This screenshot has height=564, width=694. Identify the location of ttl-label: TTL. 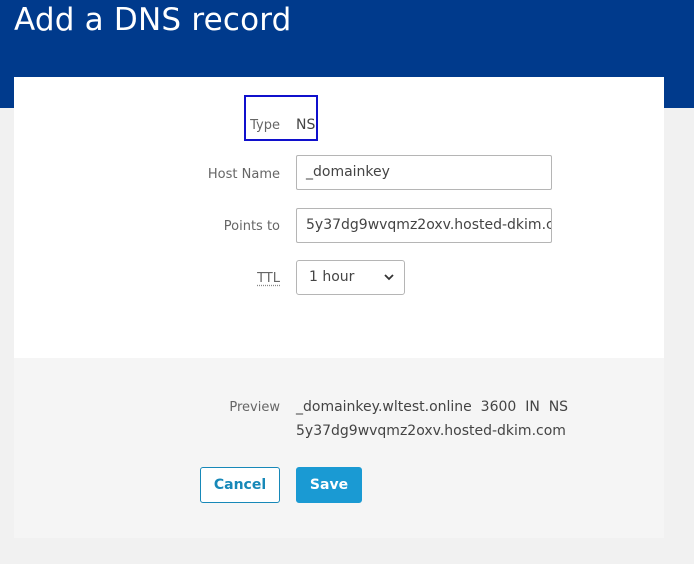
(268, 278).